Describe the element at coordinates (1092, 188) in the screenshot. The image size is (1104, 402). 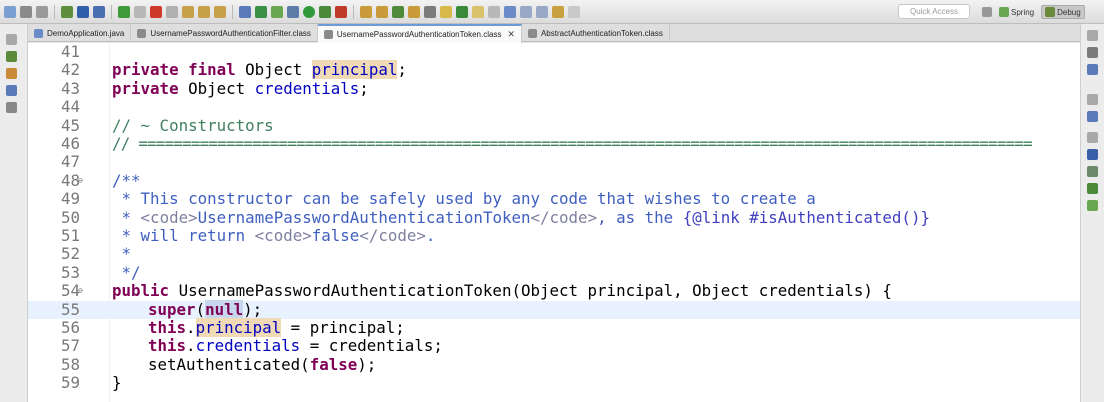
I see `junit-icon` at that location.